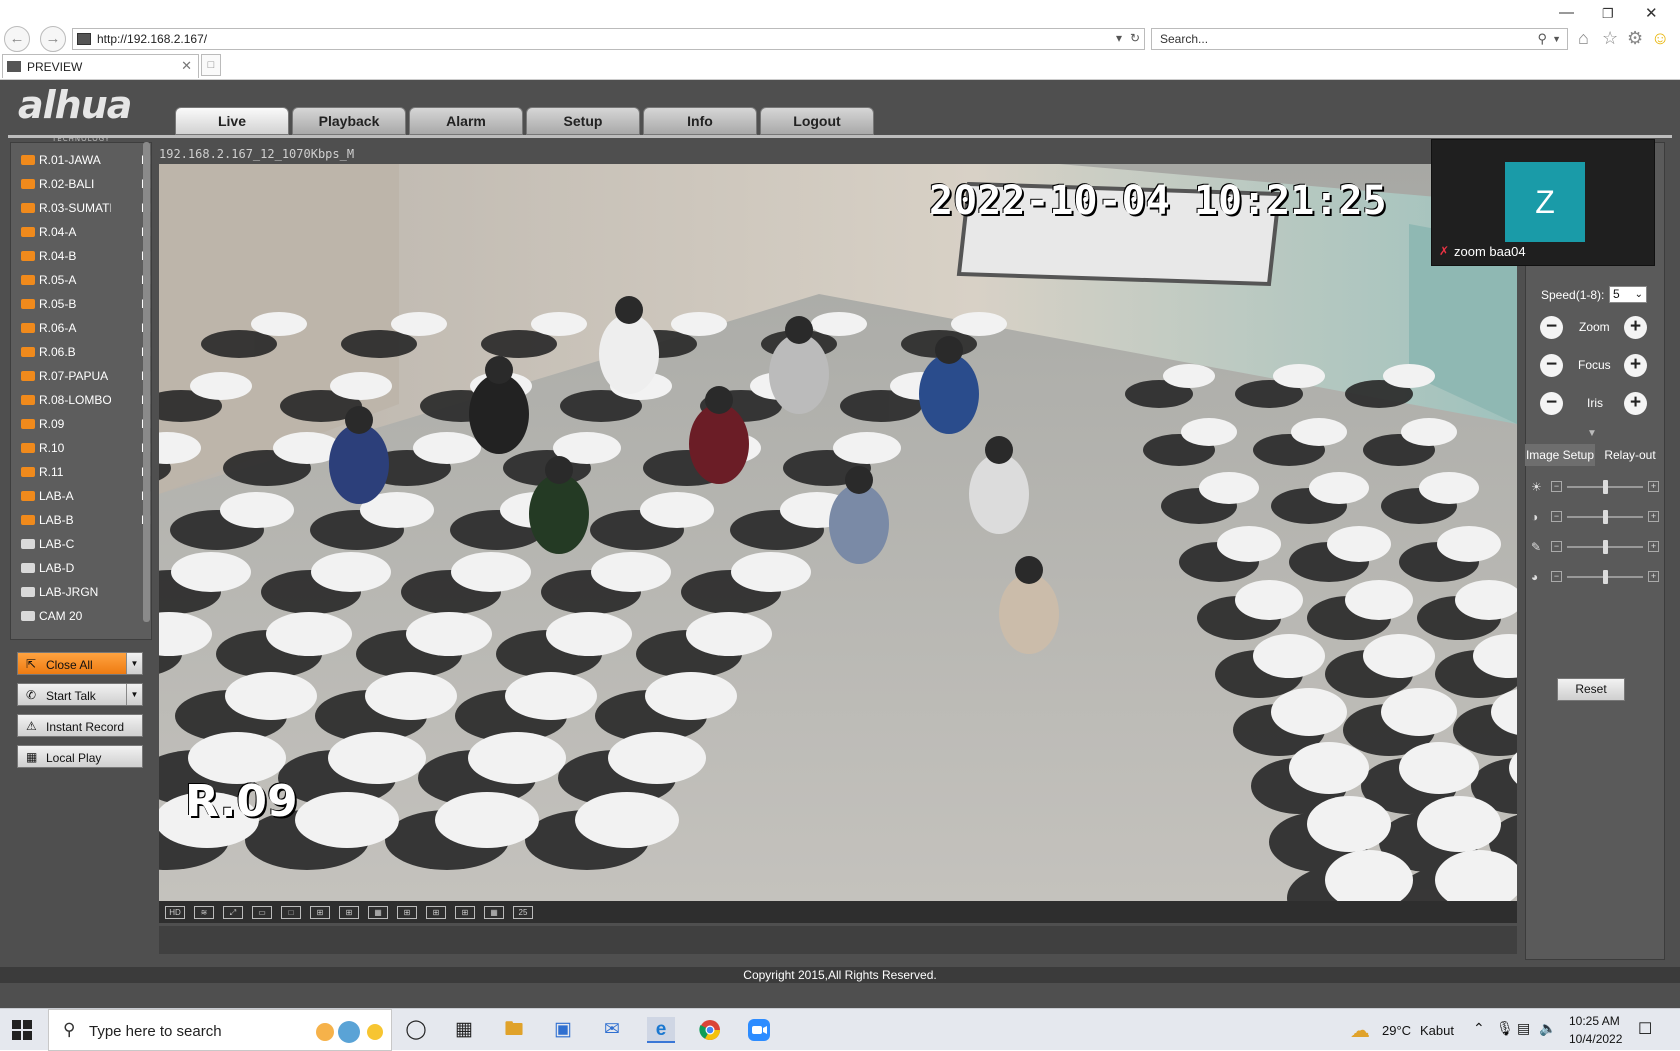  I want to click on focus-plus-button: +, so click(1635, 365).